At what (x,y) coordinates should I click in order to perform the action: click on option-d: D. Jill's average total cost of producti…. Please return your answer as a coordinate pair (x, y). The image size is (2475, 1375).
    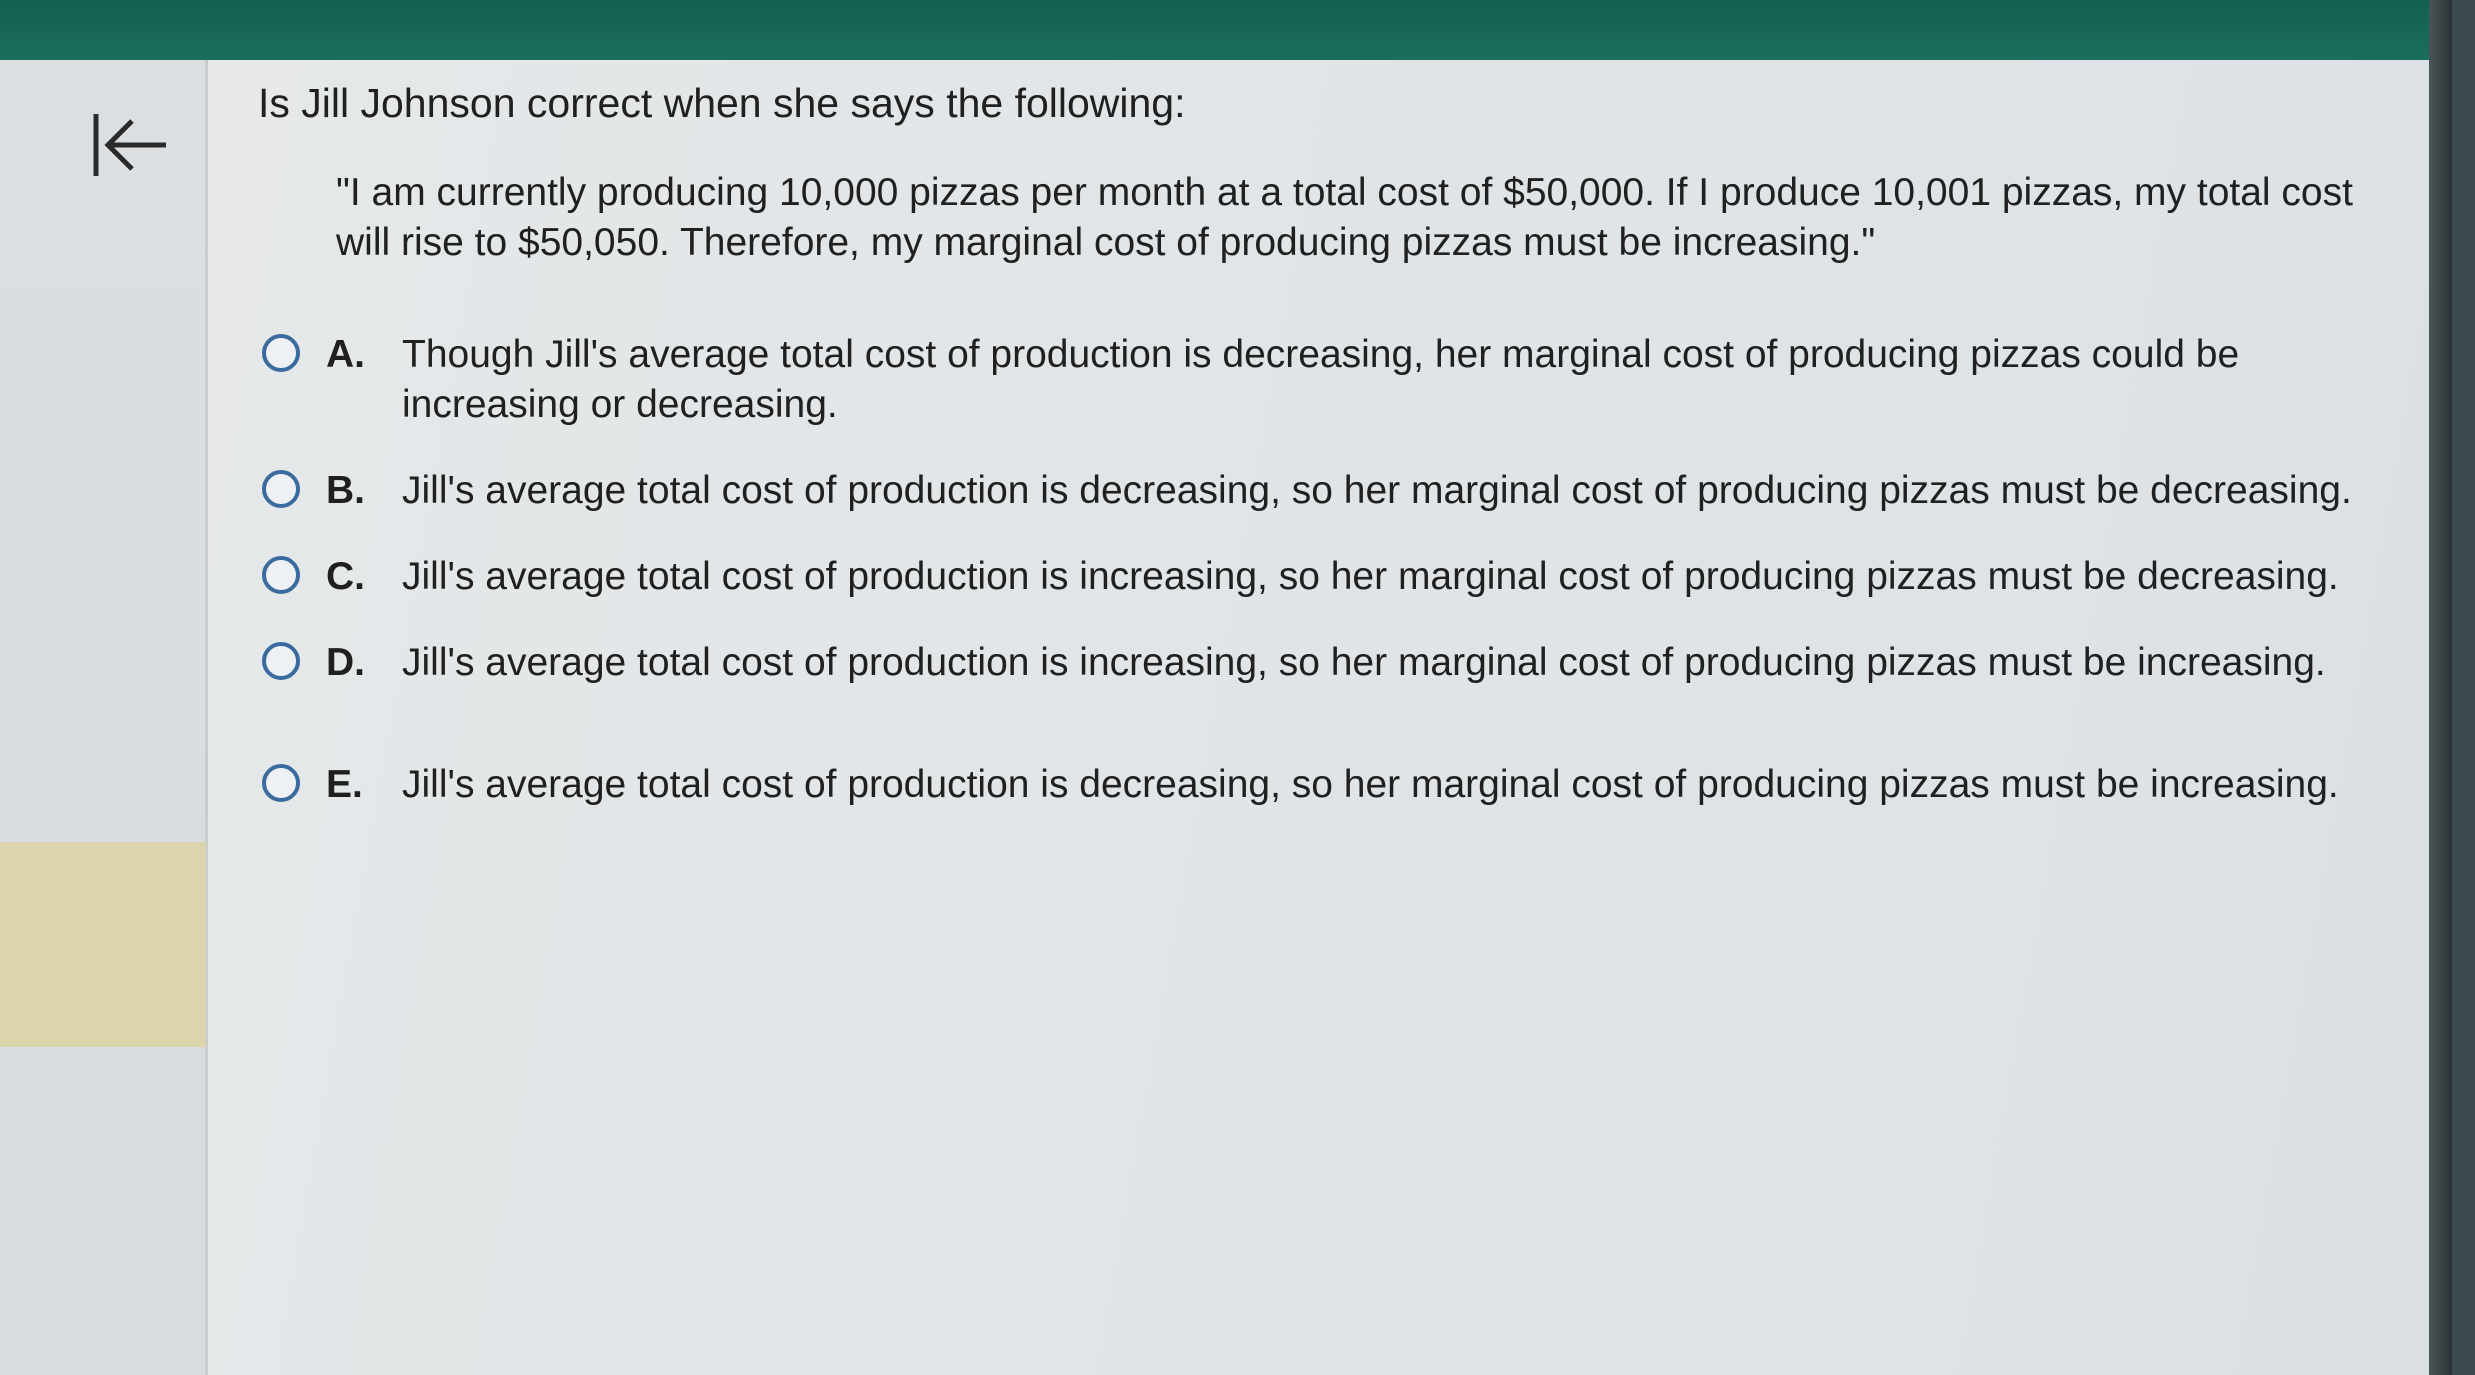
    Looking at the image, I should click on (1337, 663).